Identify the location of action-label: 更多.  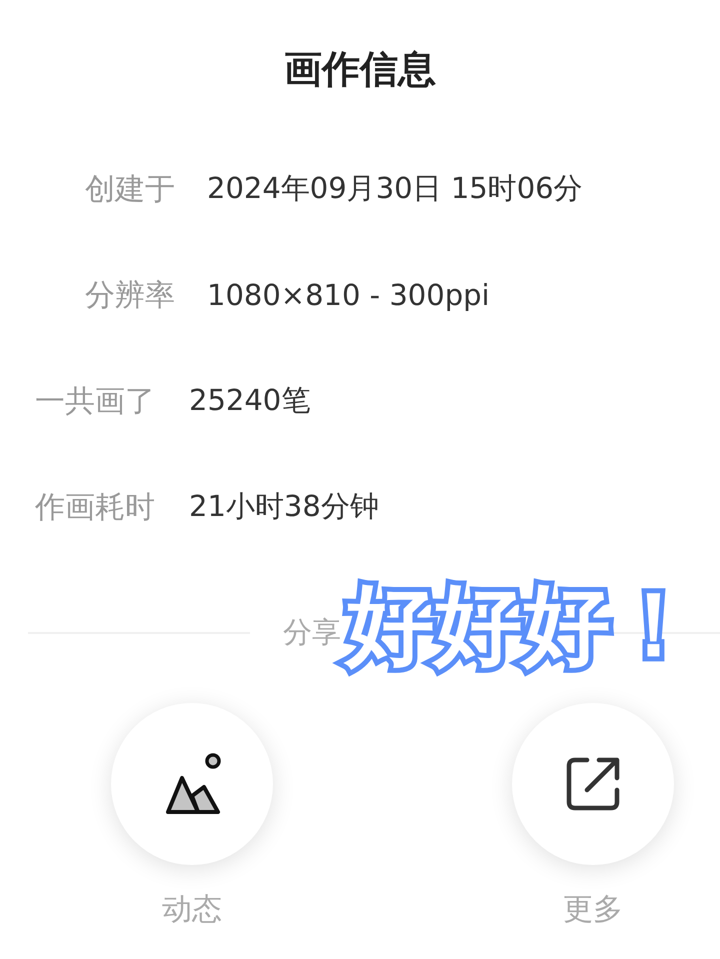
(593, 910).